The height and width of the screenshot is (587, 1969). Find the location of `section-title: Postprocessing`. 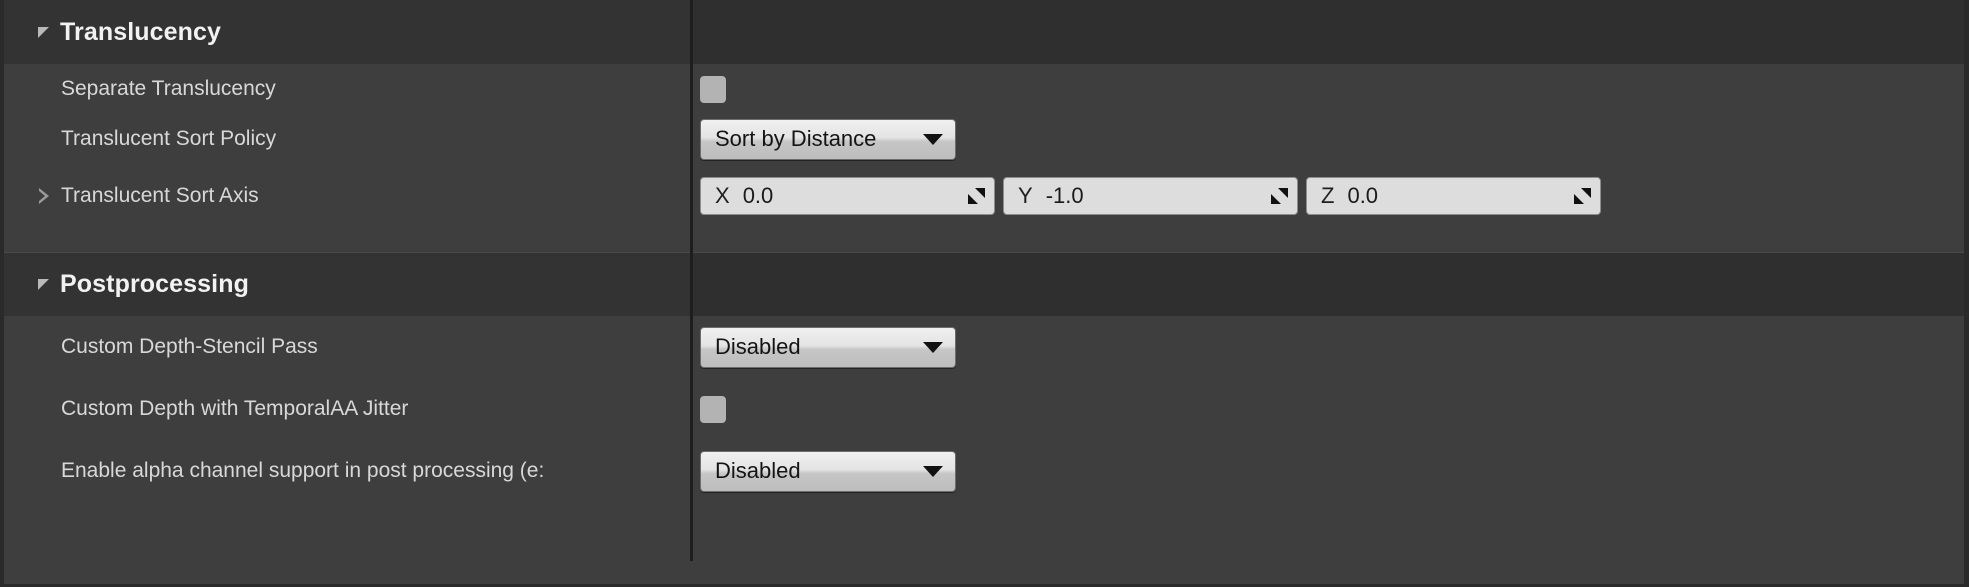

section-title: Postprocessing is located at coordinates (154, 284).